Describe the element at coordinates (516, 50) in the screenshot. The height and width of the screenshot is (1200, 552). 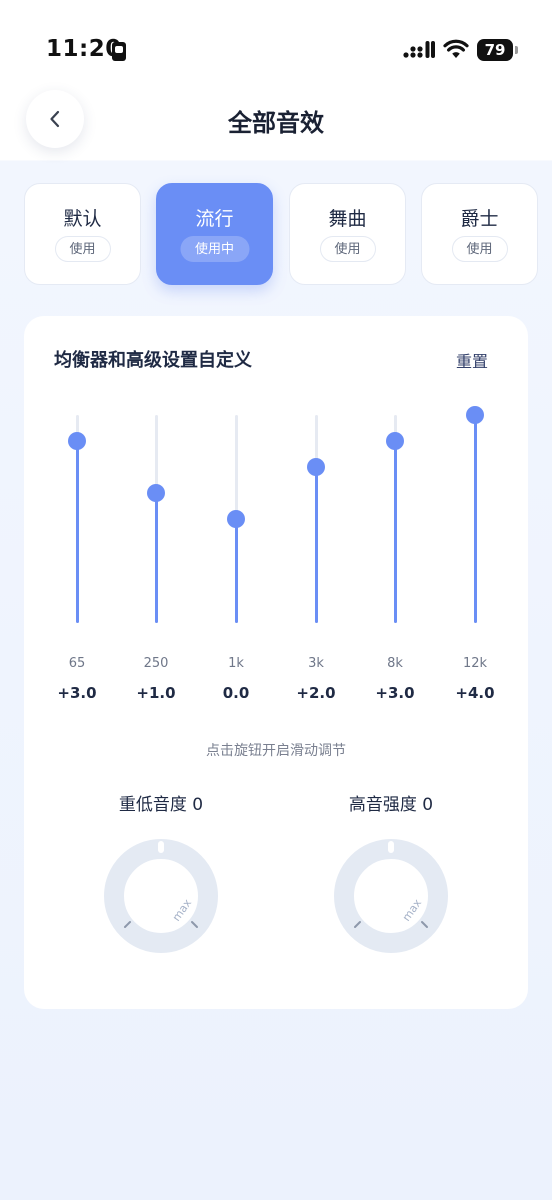
I see `battery-cap` at that location.